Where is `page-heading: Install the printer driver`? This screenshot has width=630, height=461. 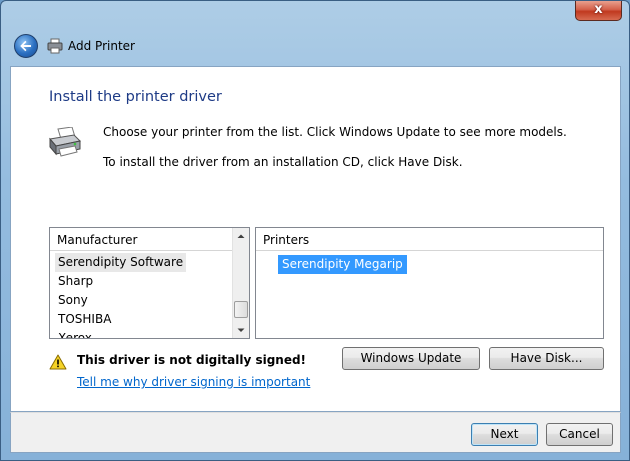 page-heading: Install the printer driver is located at coordinates (135, 97).